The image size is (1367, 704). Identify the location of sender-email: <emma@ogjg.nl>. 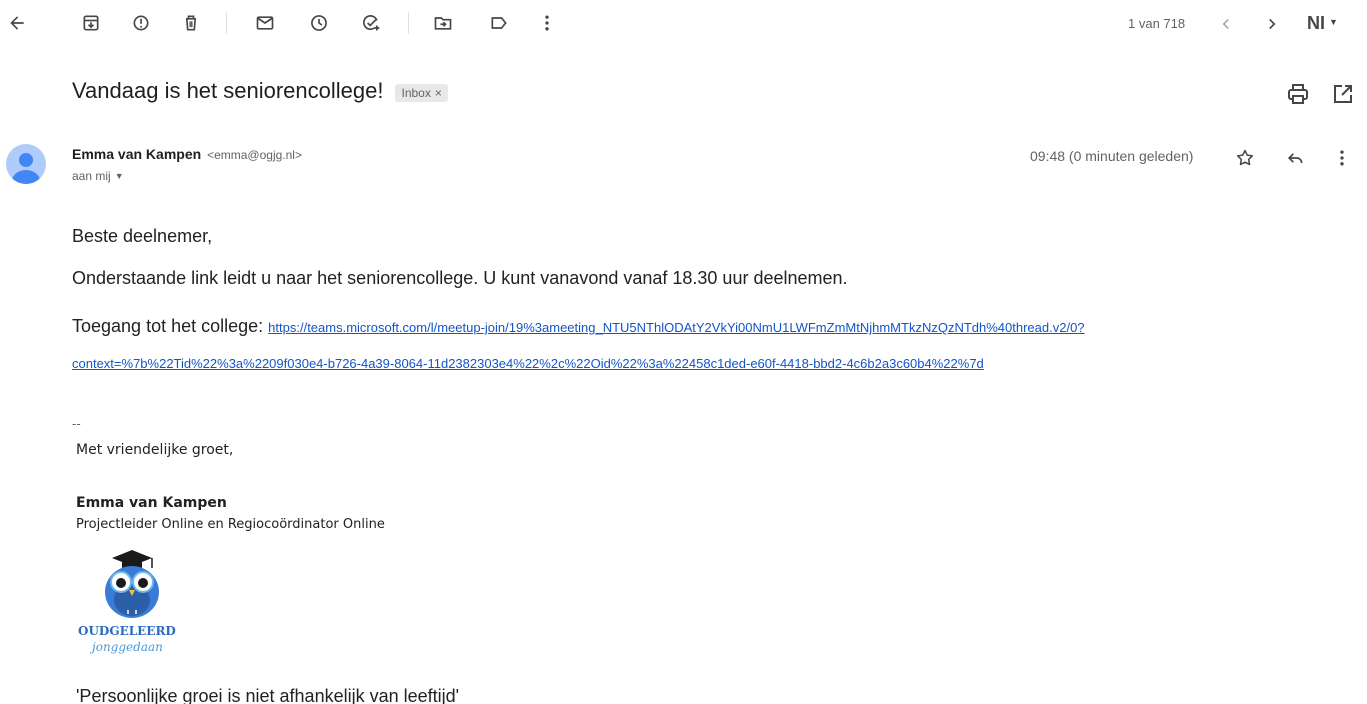
(254, 155).